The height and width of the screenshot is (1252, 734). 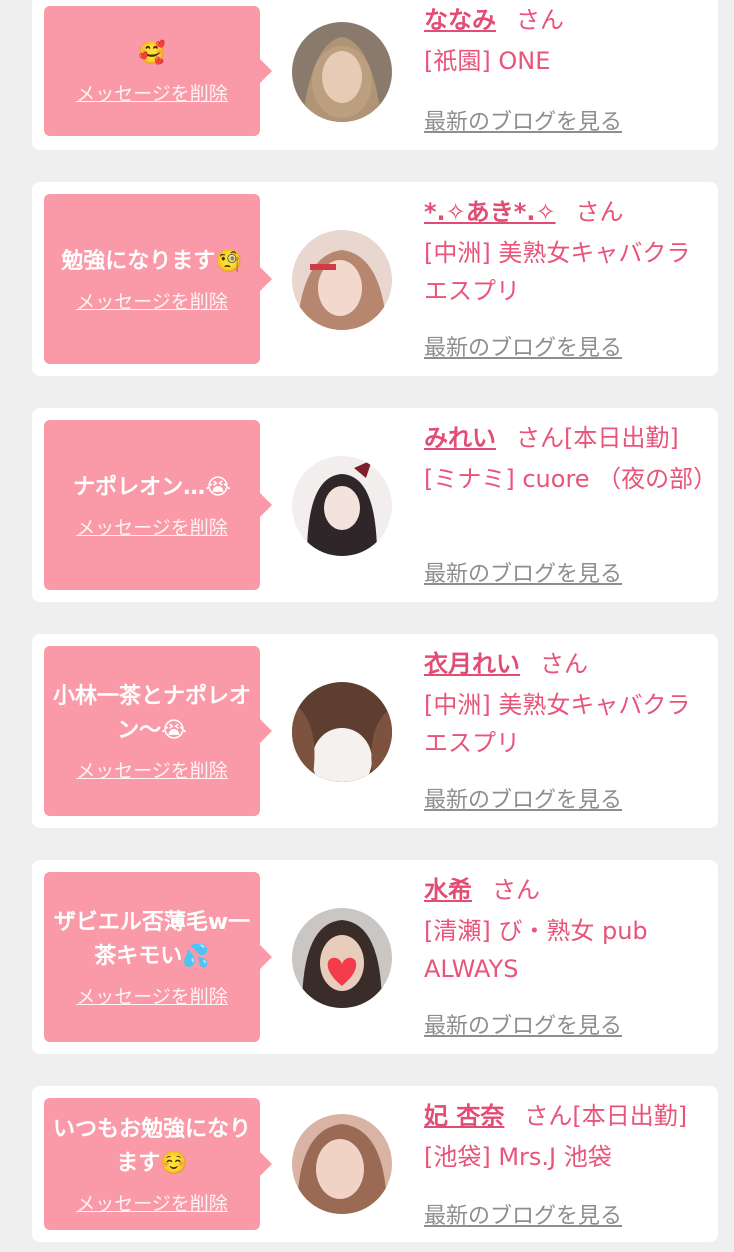 I want to click on message-text: 🥰, so click(x=152, y=53).